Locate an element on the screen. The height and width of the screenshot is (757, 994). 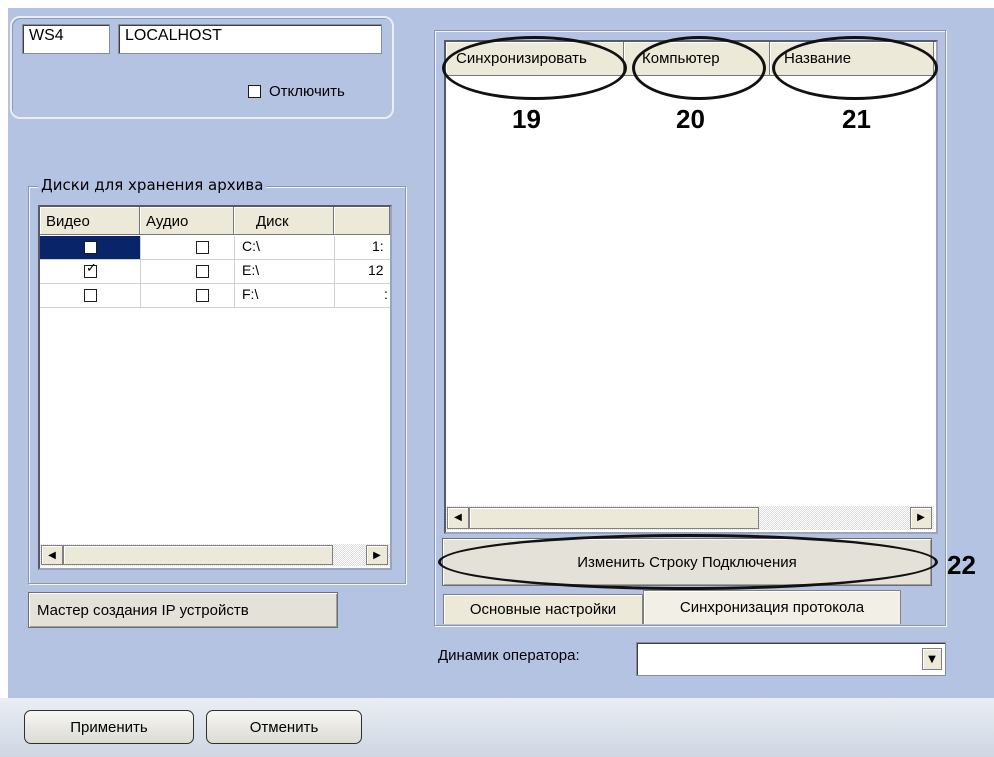
server-host-field: LOCALHOST is located at coordinates (250, 39).